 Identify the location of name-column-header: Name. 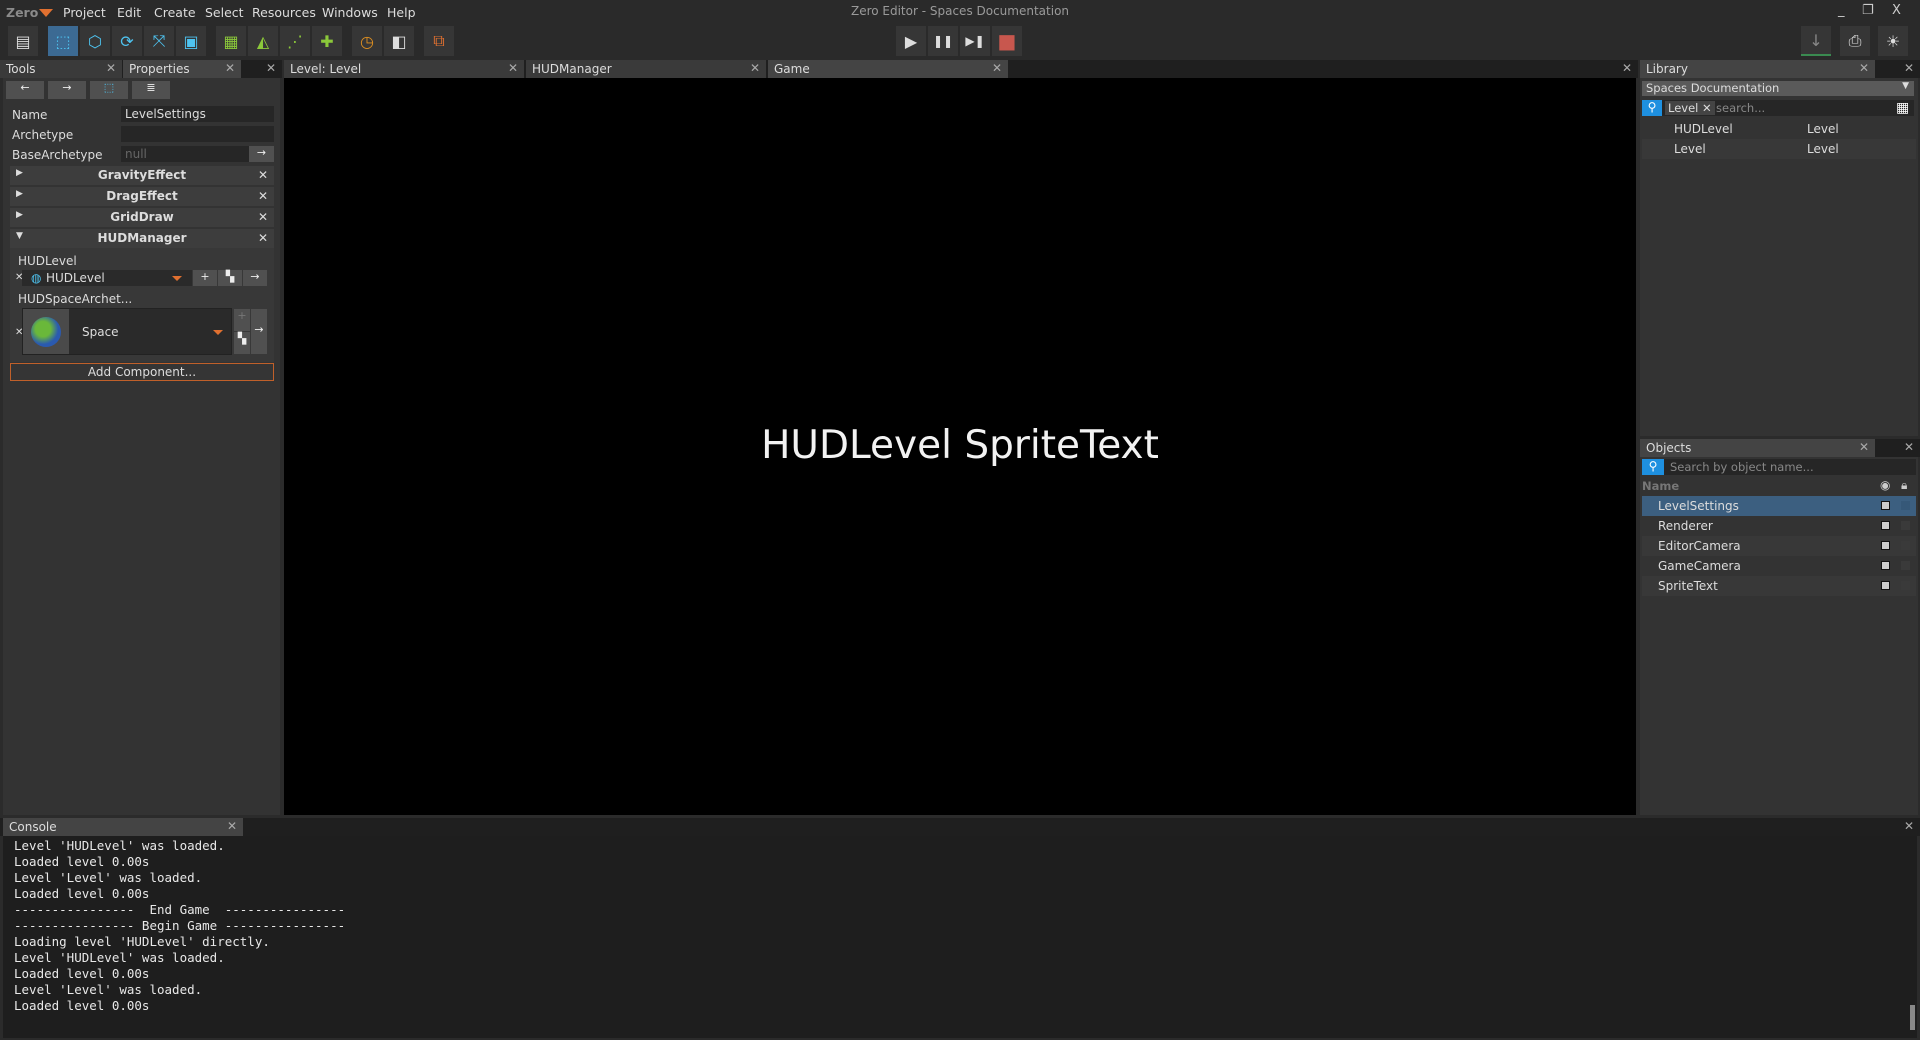
(1660, 486).